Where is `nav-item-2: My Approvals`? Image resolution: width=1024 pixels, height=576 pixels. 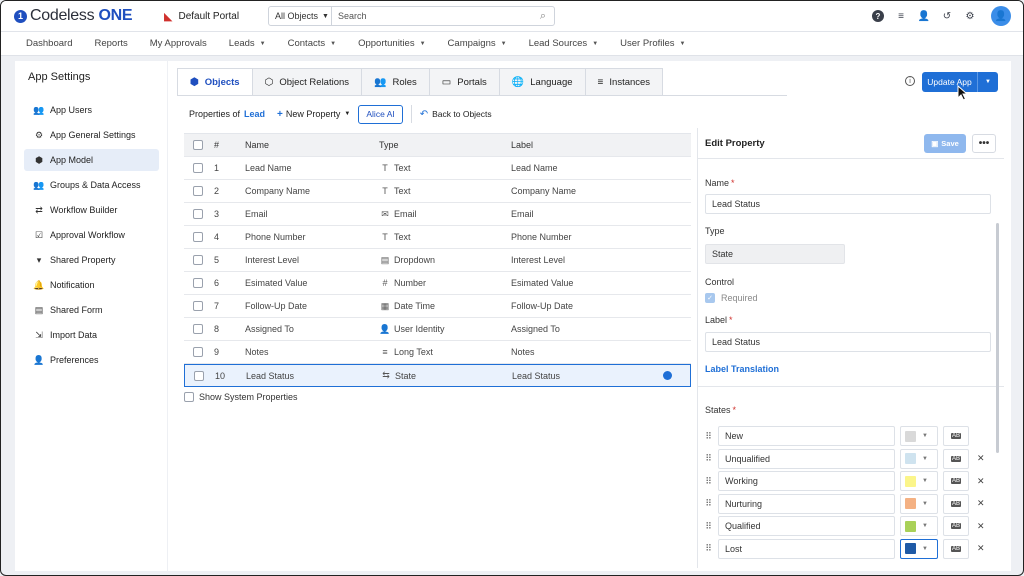
nav-item-2: My Approvals is located at coordinates (178, 43).